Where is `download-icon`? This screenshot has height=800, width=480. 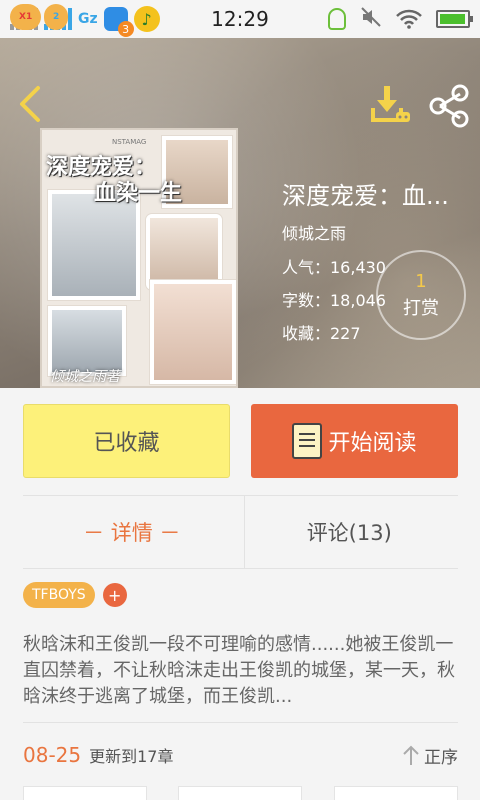 download-icon is located at coordinates (390, 104).